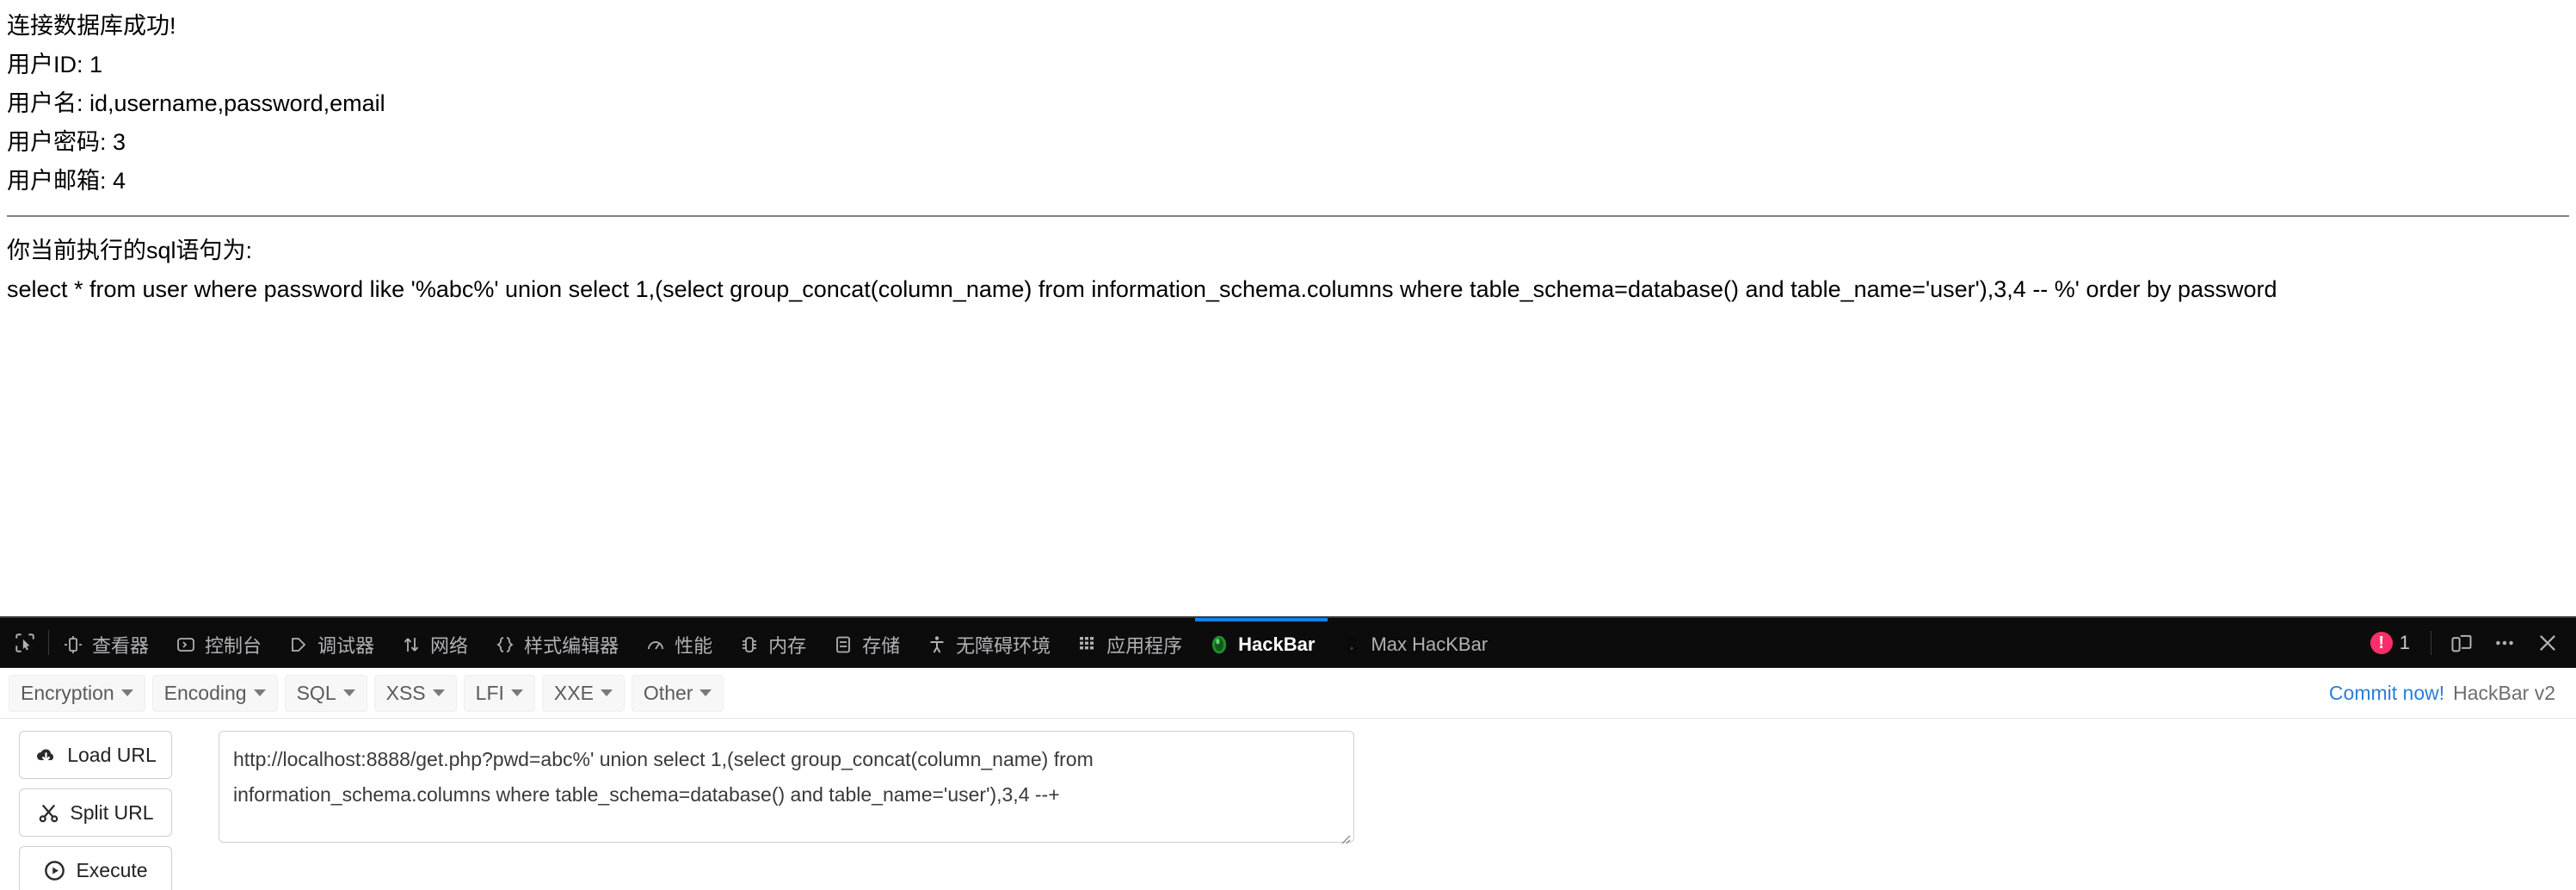 The height and width of the screenshot is (890, 2576). What do you see at coordinates (130, 250) in the screenshot?
I see `sql-intro-text: 你当前执行的sql语句为:` at bounding box center [130, 250].